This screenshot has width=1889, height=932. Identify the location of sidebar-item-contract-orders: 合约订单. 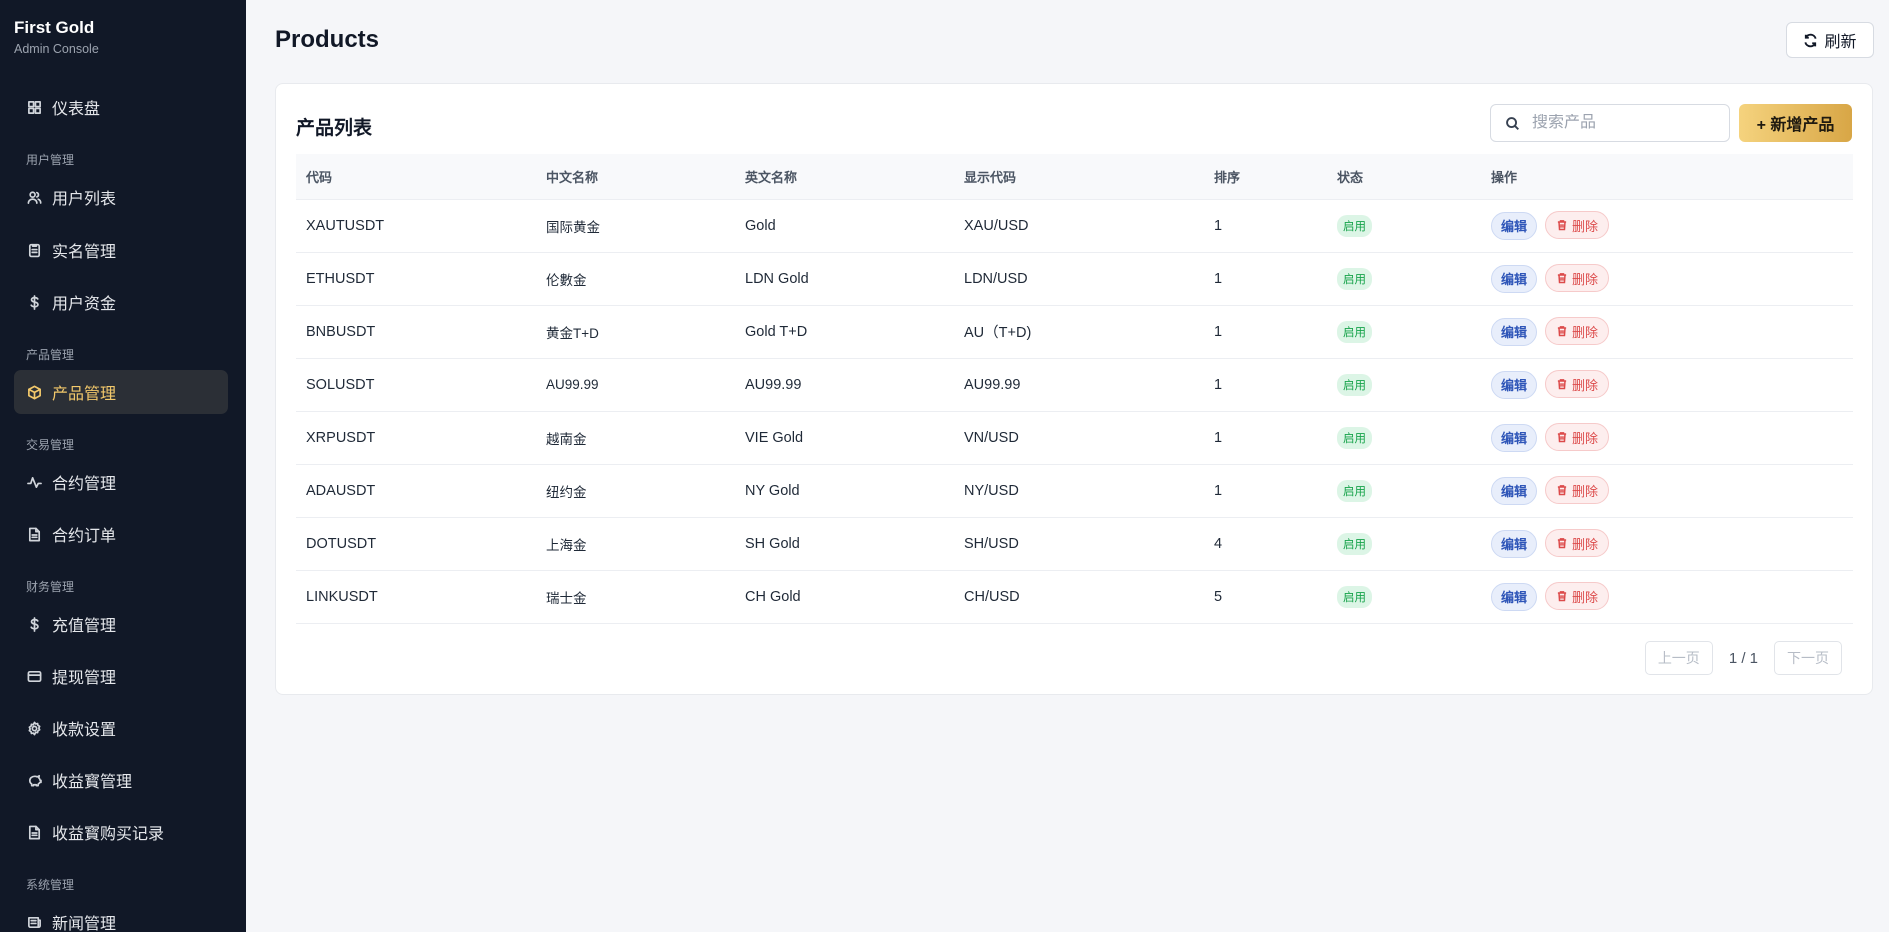
(121, 534).